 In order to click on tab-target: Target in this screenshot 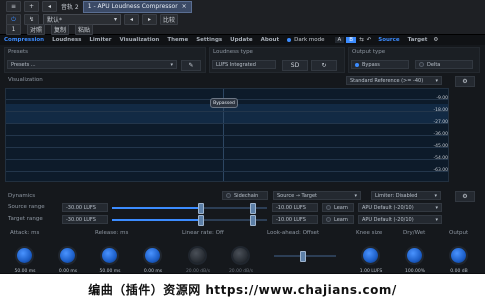, I will do `click(418, 40)`.